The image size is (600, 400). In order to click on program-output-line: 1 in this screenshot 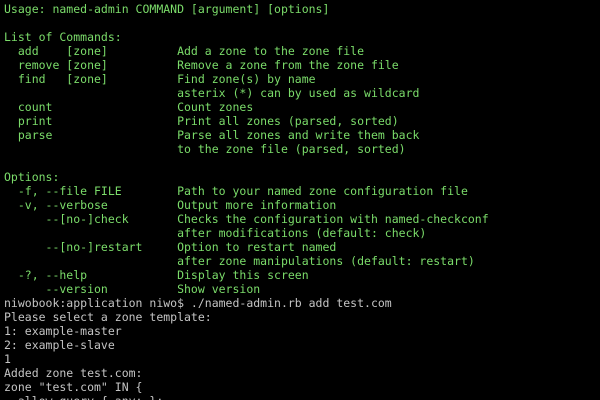, I will do `click(7, 359)`.